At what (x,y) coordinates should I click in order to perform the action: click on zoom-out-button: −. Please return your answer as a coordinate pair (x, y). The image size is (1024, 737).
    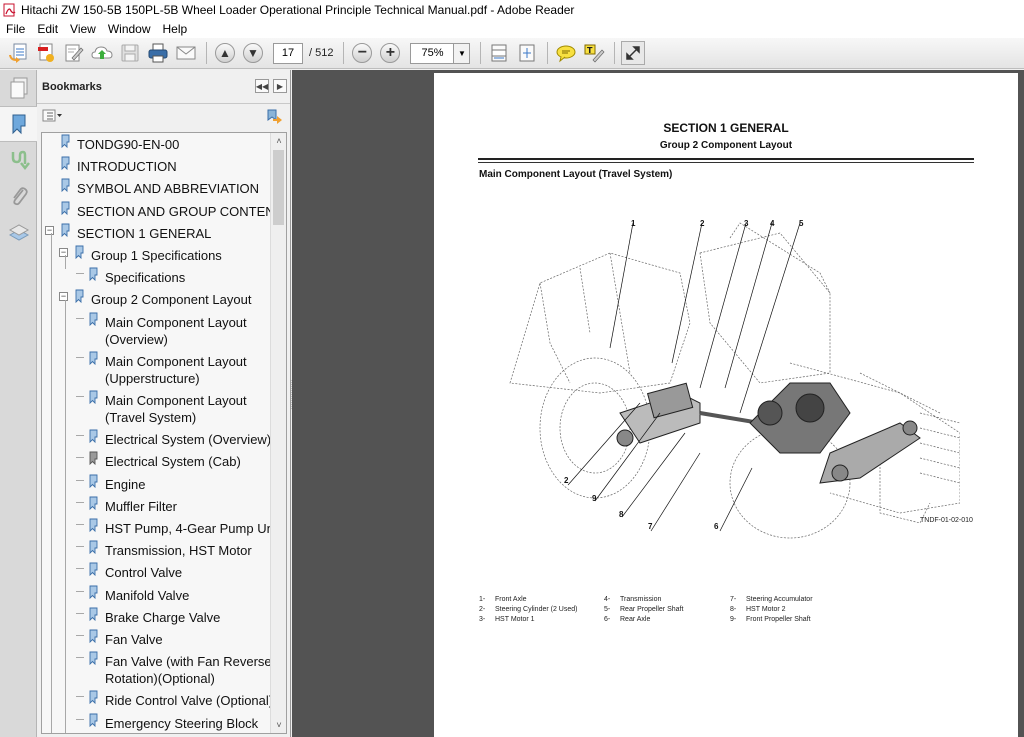
    Looking at the image, I should click on (362, 53).